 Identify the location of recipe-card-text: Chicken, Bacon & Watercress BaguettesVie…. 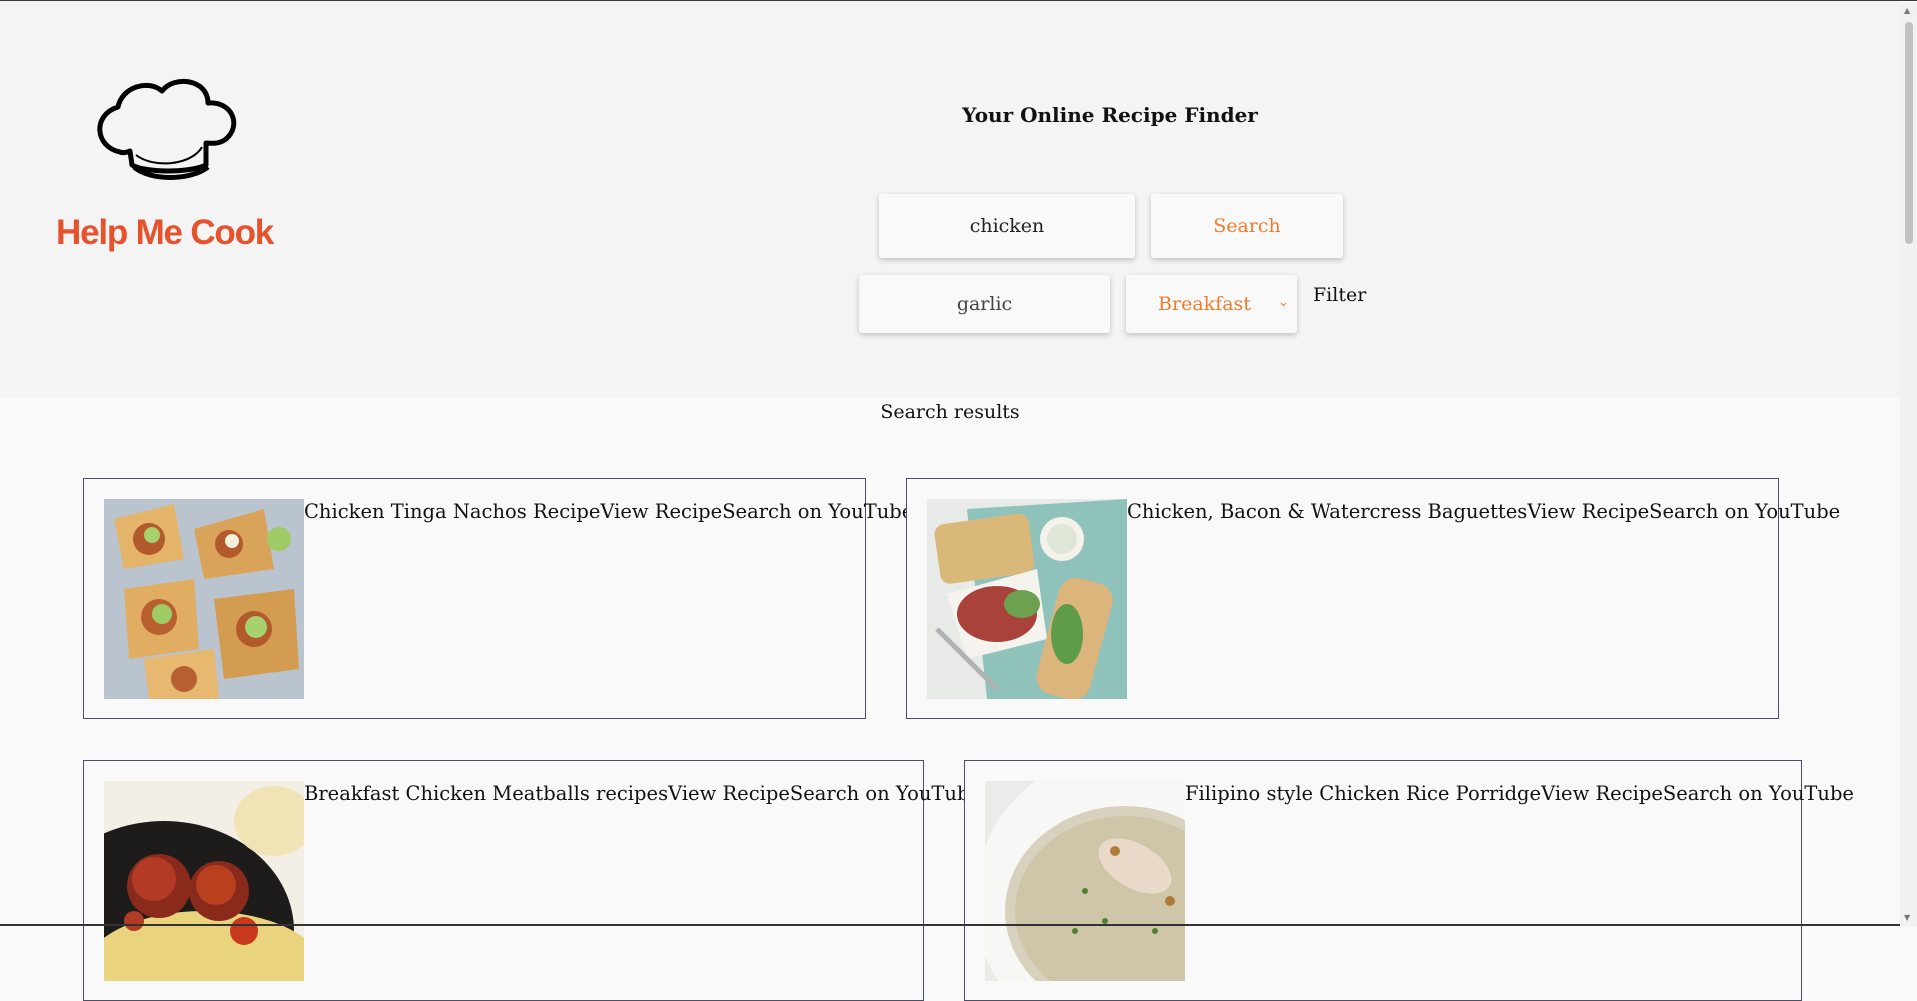
(1483, 511).